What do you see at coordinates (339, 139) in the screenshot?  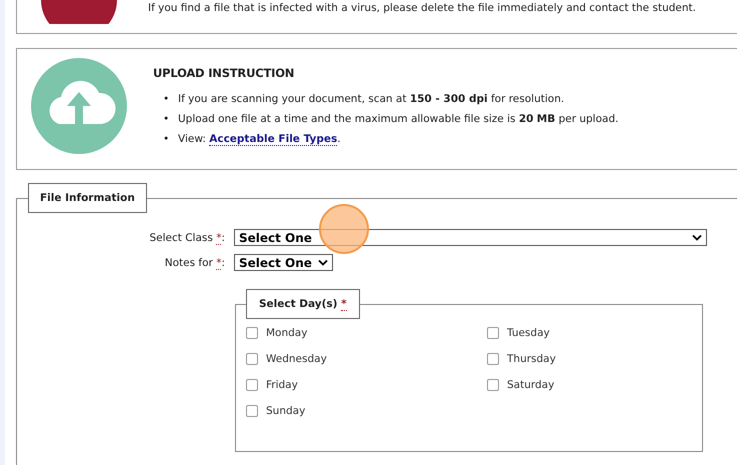 I see `period-text: .` at bounding box center [339, 139].